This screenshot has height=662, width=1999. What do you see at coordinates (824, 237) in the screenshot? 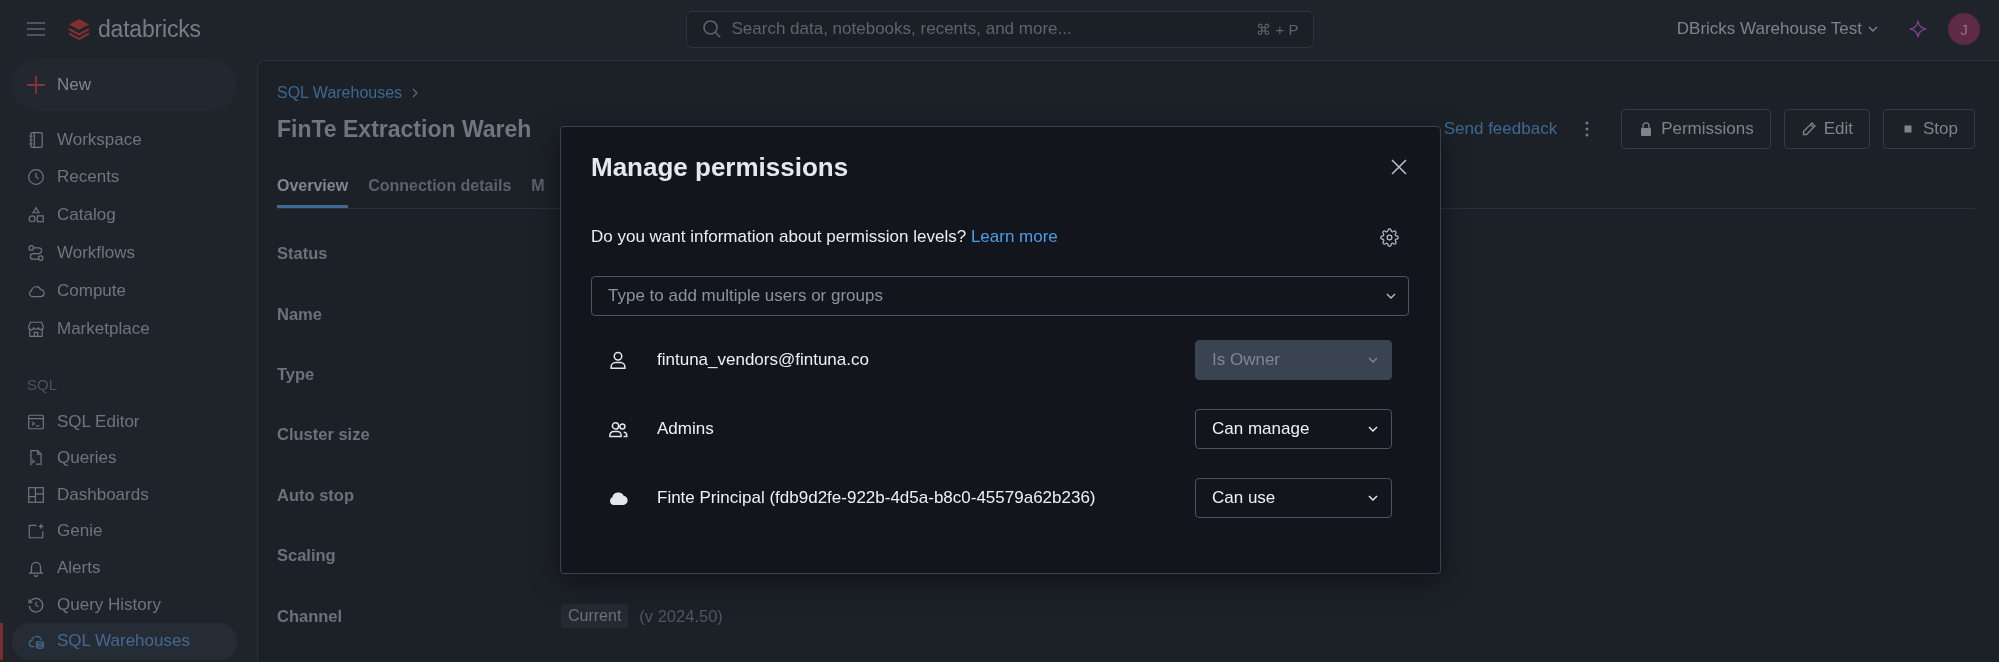
I see `info-text: Do you want information about permission levels? Learn more` at bounding box center [824, 237].